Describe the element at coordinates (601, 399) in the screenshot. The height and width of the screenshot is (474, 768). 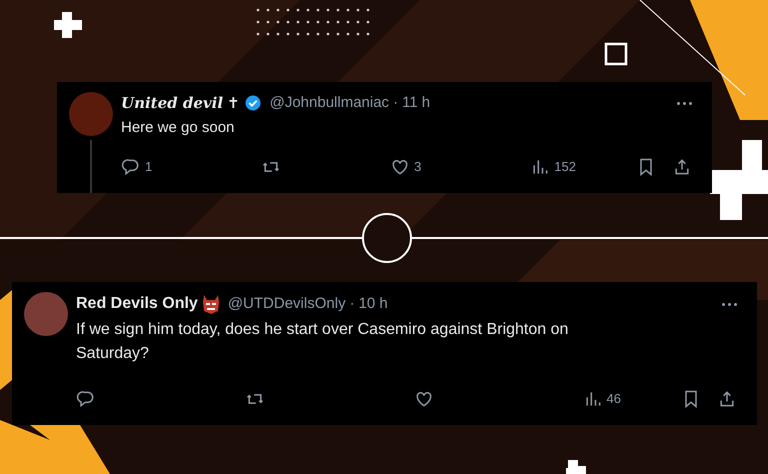
I see `views-button: 46` at that location.